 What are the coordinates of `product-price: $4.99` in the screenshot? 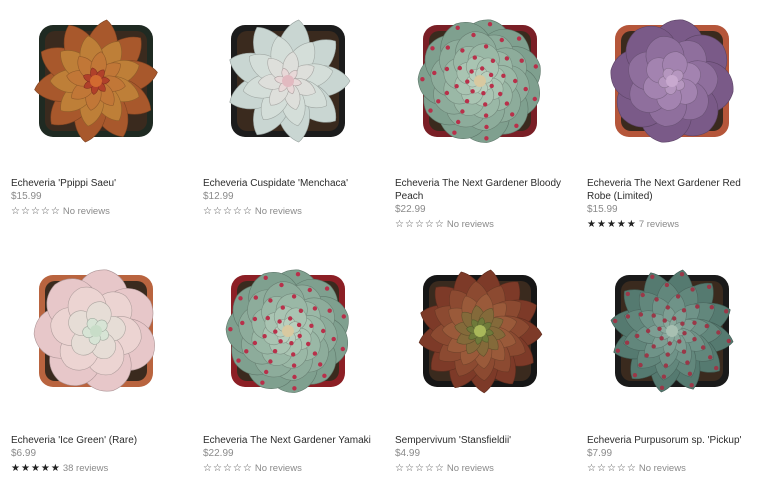 It's located at (408, 453).